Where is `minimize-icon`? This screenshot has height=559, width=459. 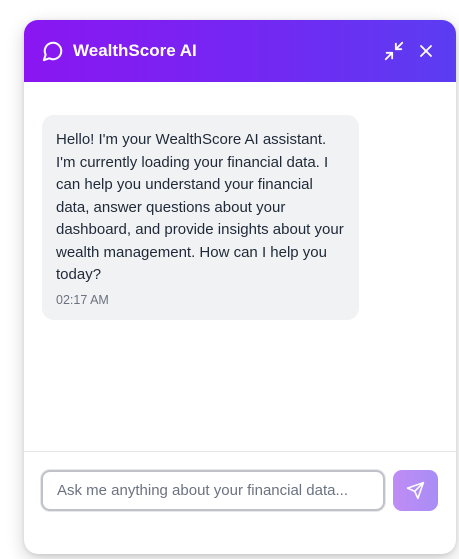
minimize-icon is located at coordinates (394, 51).